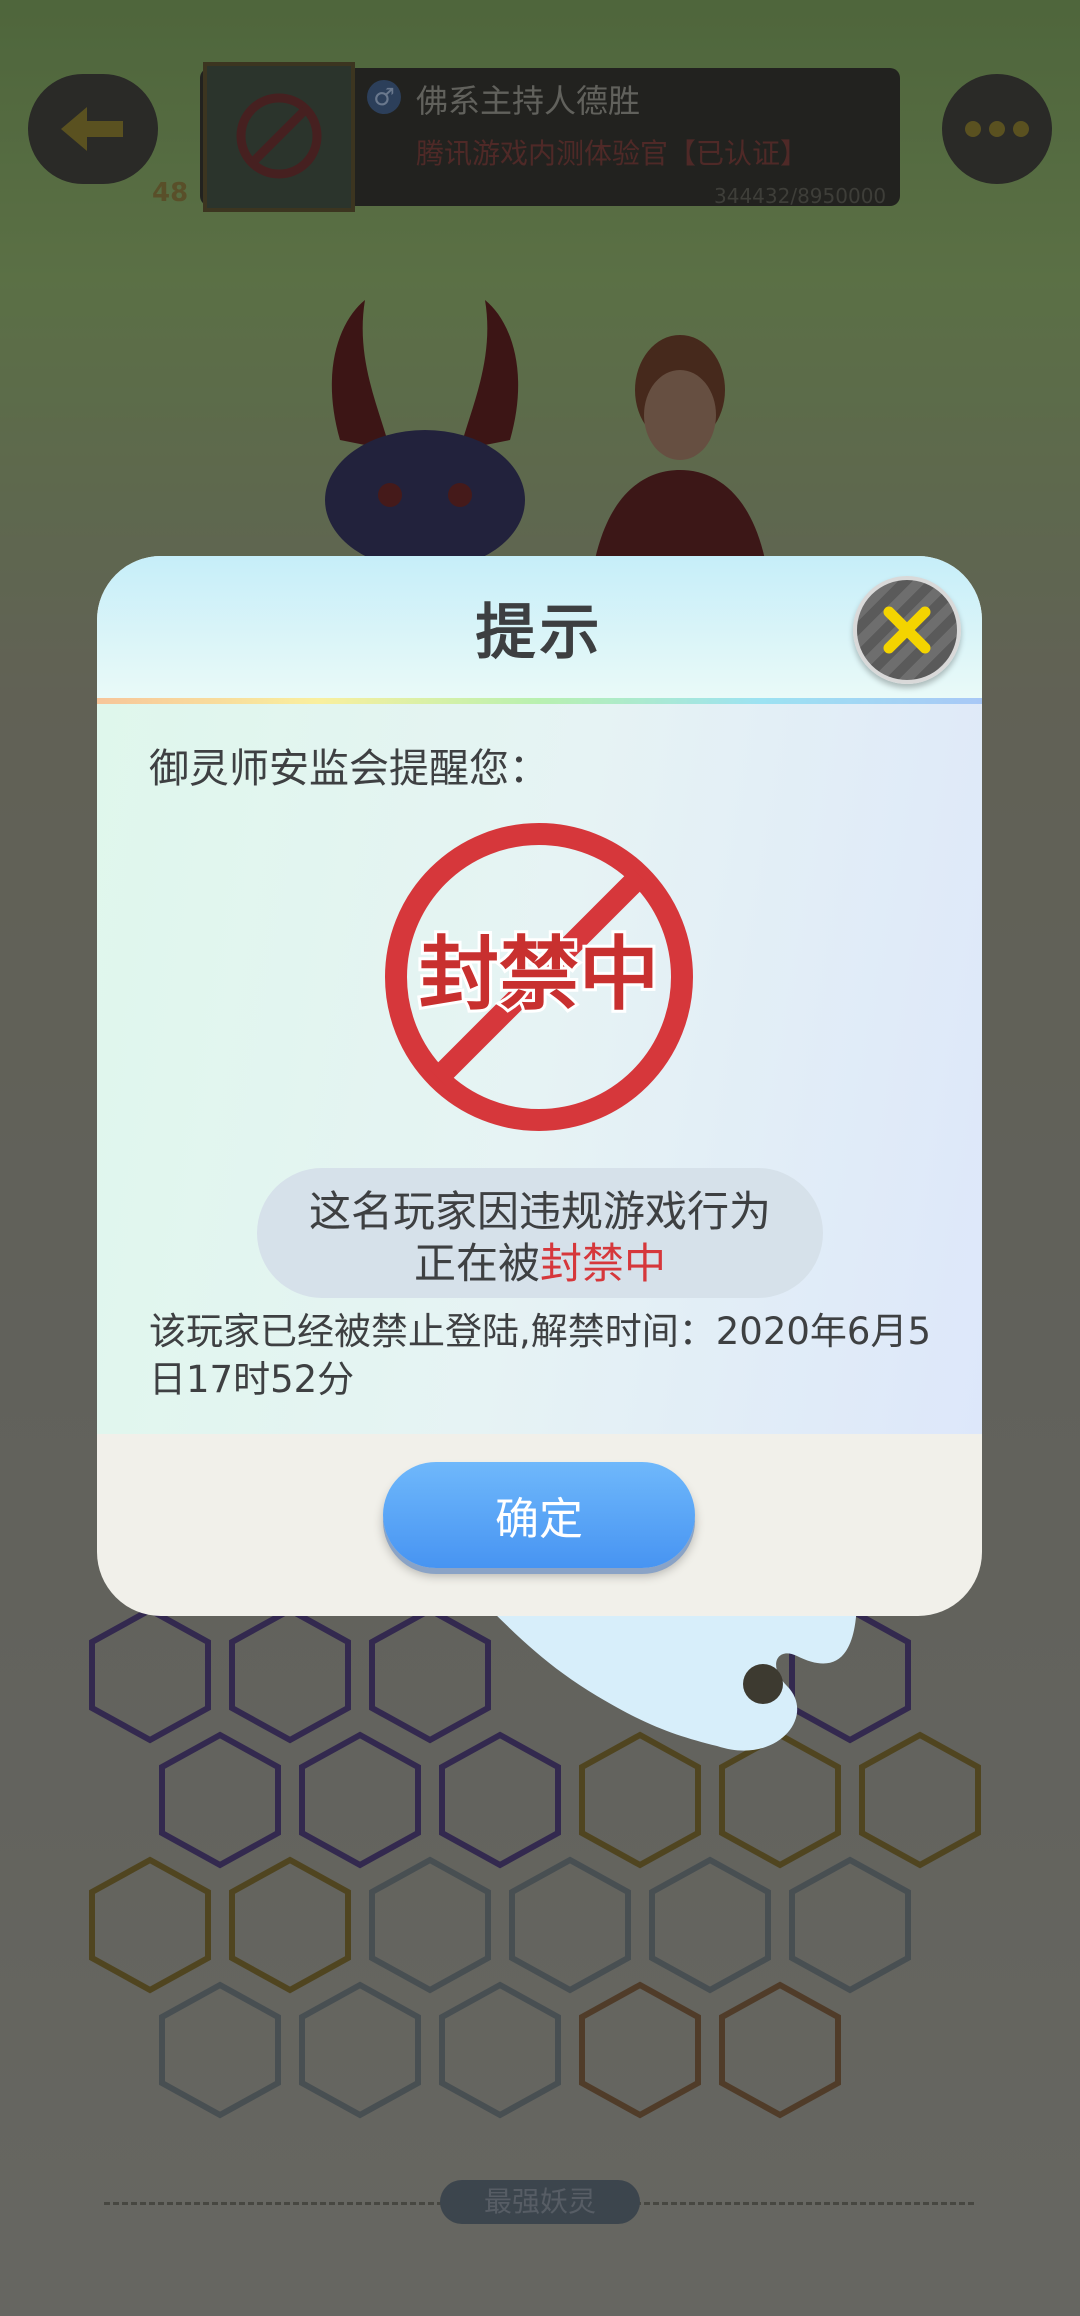  Describe the element at coordinates (539, 974) in the screenshot. I see `ban-stamp-text: 封禁中` at that location.